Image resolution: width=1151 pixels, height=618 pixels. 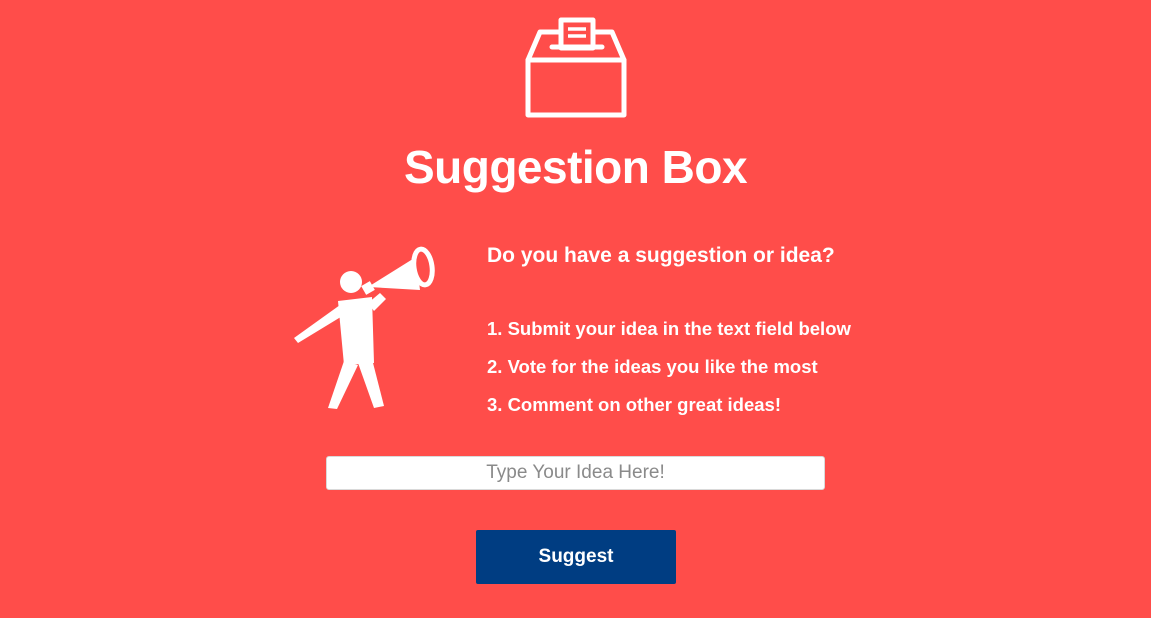 I want to click on idea-input, so click(x=575, y=473).